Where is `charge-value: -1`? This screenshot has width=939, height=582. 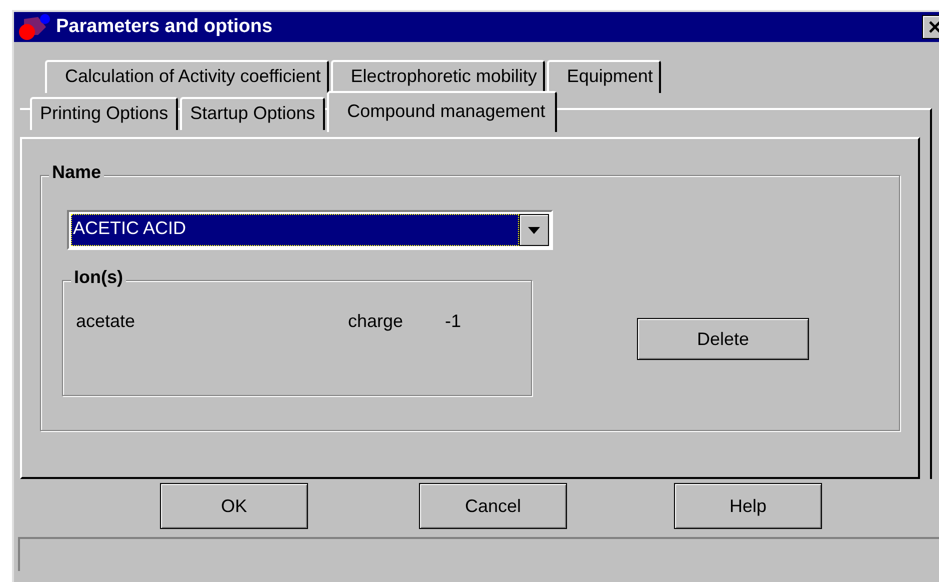 charge-value: -1 is located at coordinates (453, 321).